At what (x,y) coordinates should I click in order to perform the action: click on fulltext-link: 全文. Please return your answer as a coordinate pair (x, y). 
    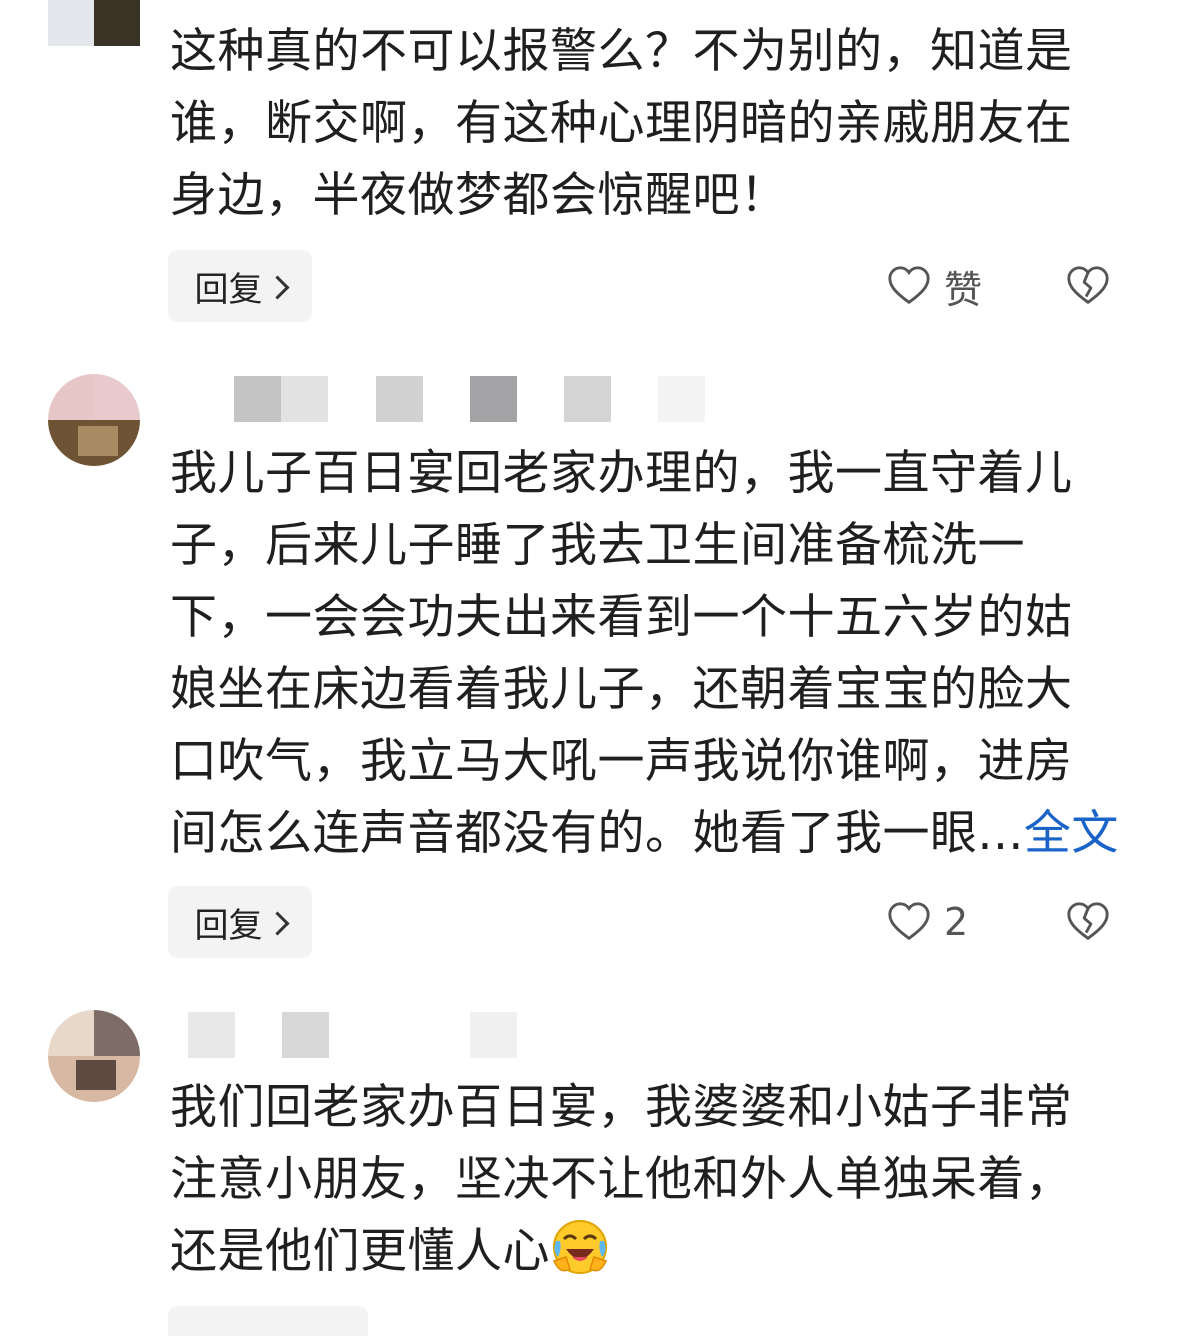
    Looking at the image, I should click on (1071, 833).